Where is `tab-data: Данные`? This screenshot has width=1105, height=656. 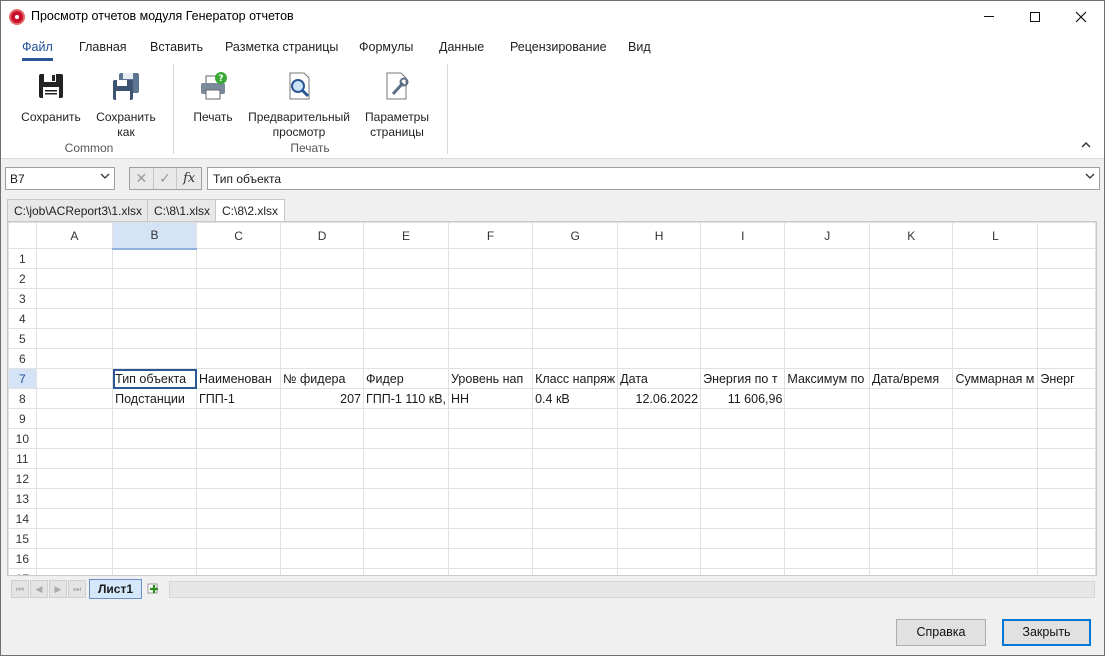
tab-data: Данные is located at coordinates (461, 47).